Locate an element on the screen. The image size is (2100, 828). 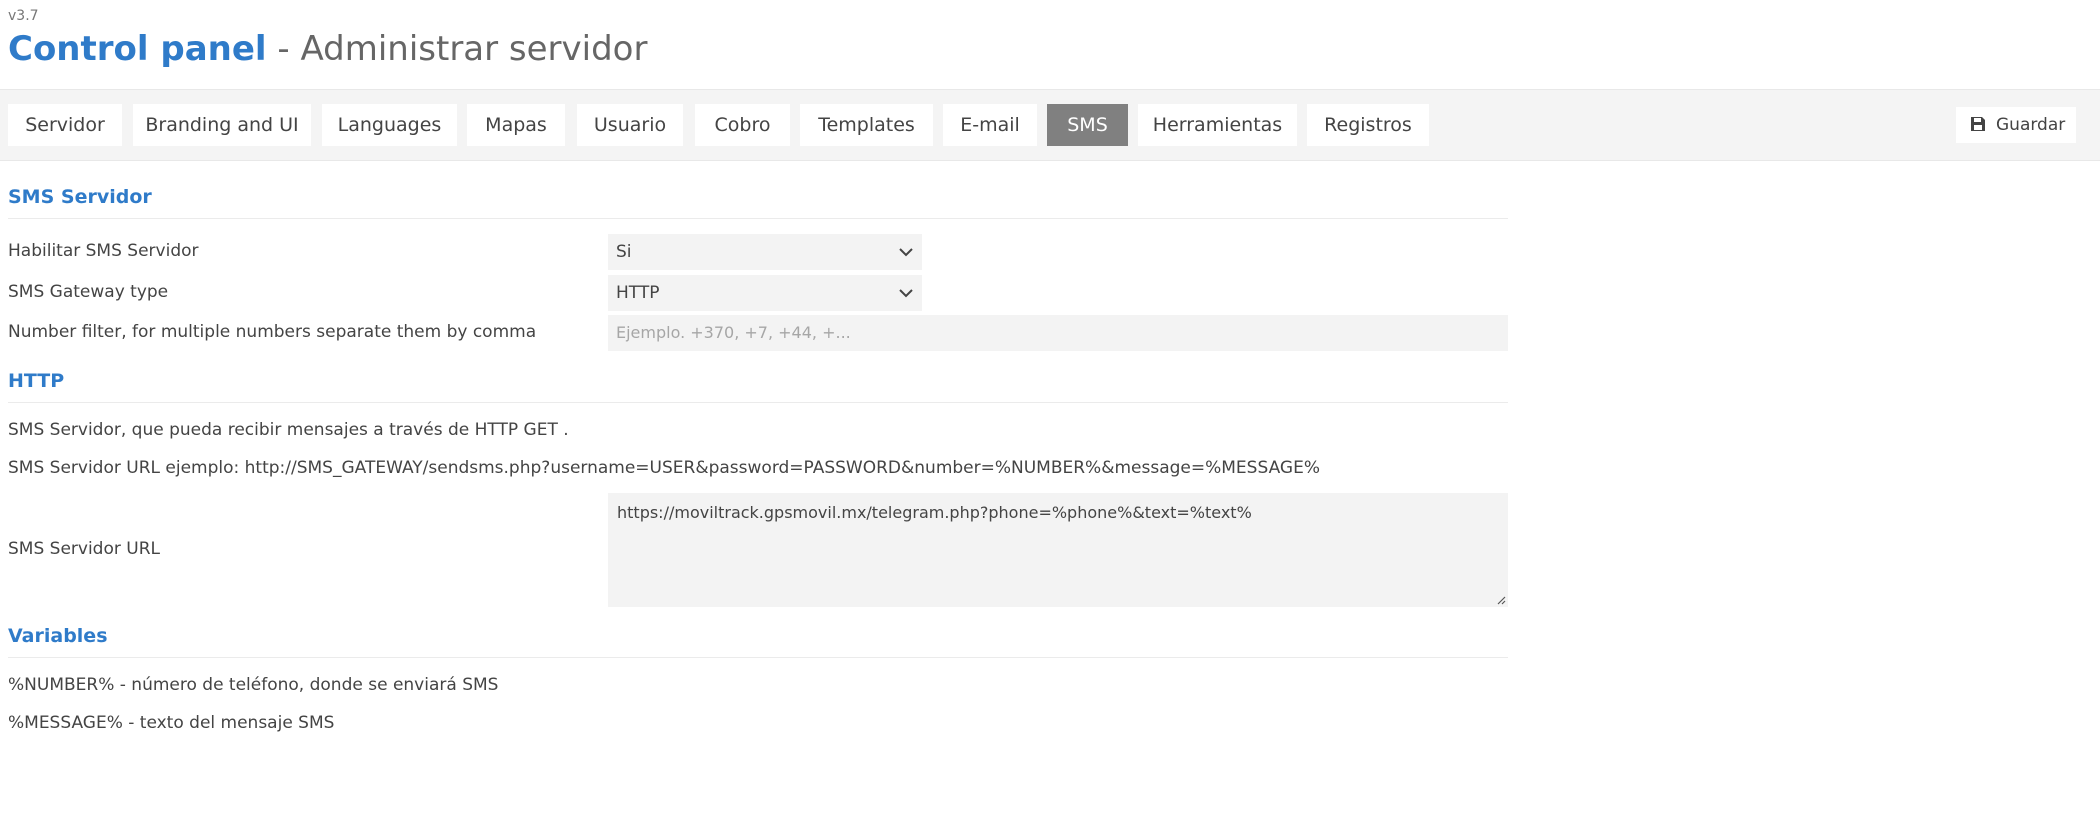
tab-cobro: Cobro is located at coordinates (742, 125).